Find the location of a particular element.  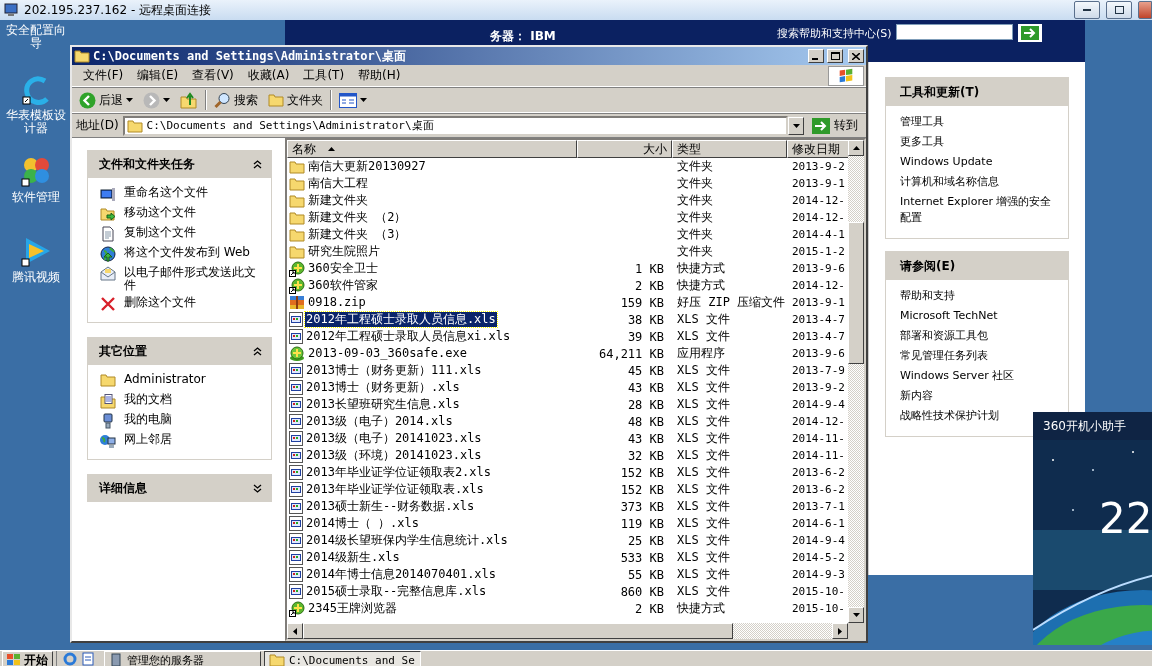

desktop-icon-label: 安全配置向导 is located at coordinates (36, 37).